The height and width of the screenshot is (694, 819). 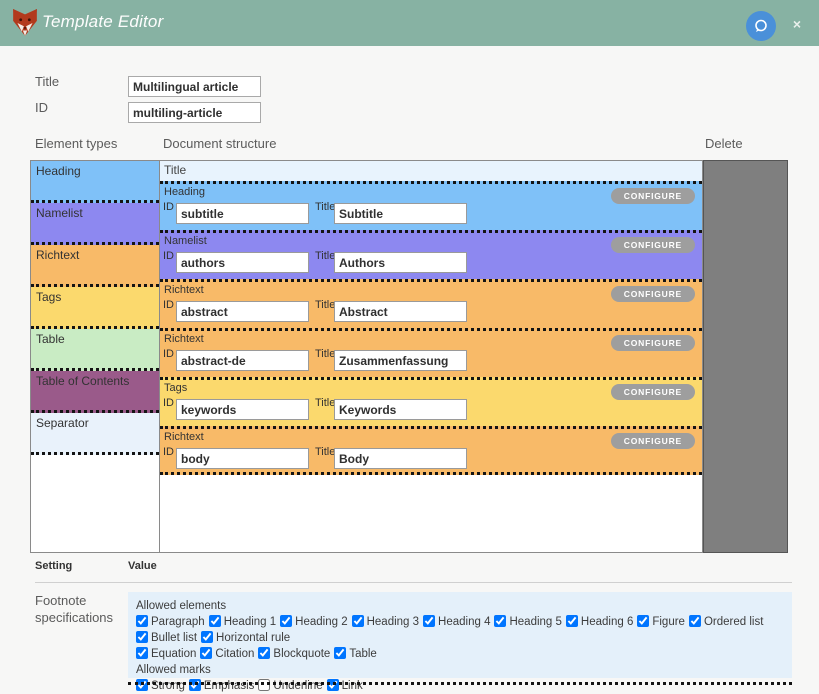 I want to click on structure-block-subtitle: HeadingCONFIGUREIDTitle, so click(x=431, y=205).